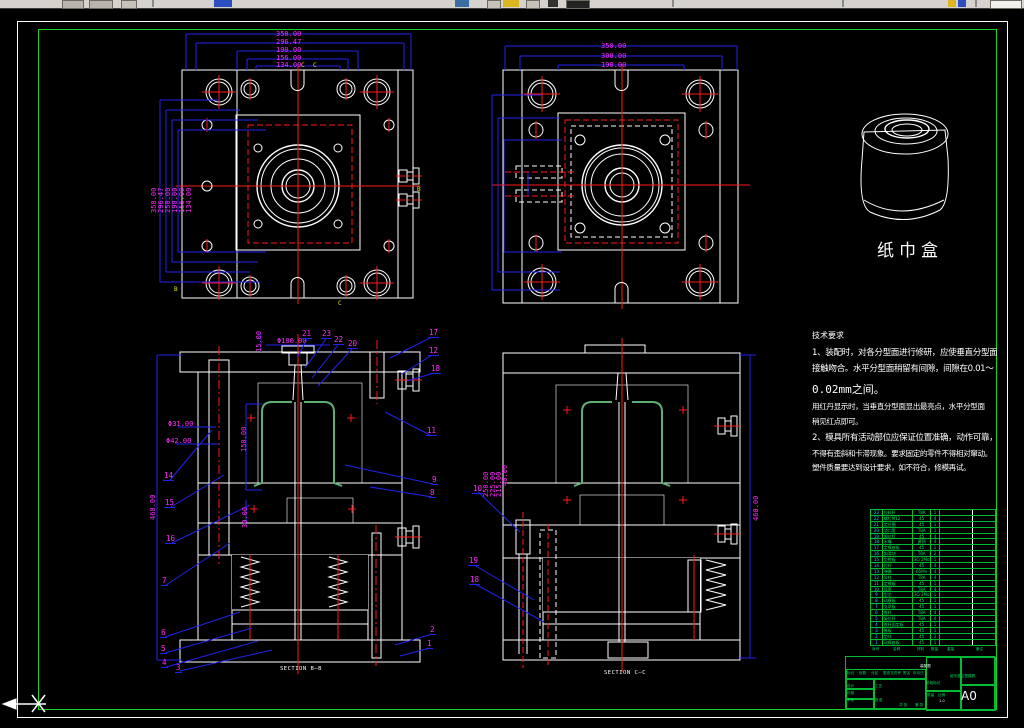 The height and width of the screenshot is (728, 1024). What do you see at coordinates (169, 476) in the screenshot?
I see `section-b-balloons-item: 14` at bounding box center [169, 476].